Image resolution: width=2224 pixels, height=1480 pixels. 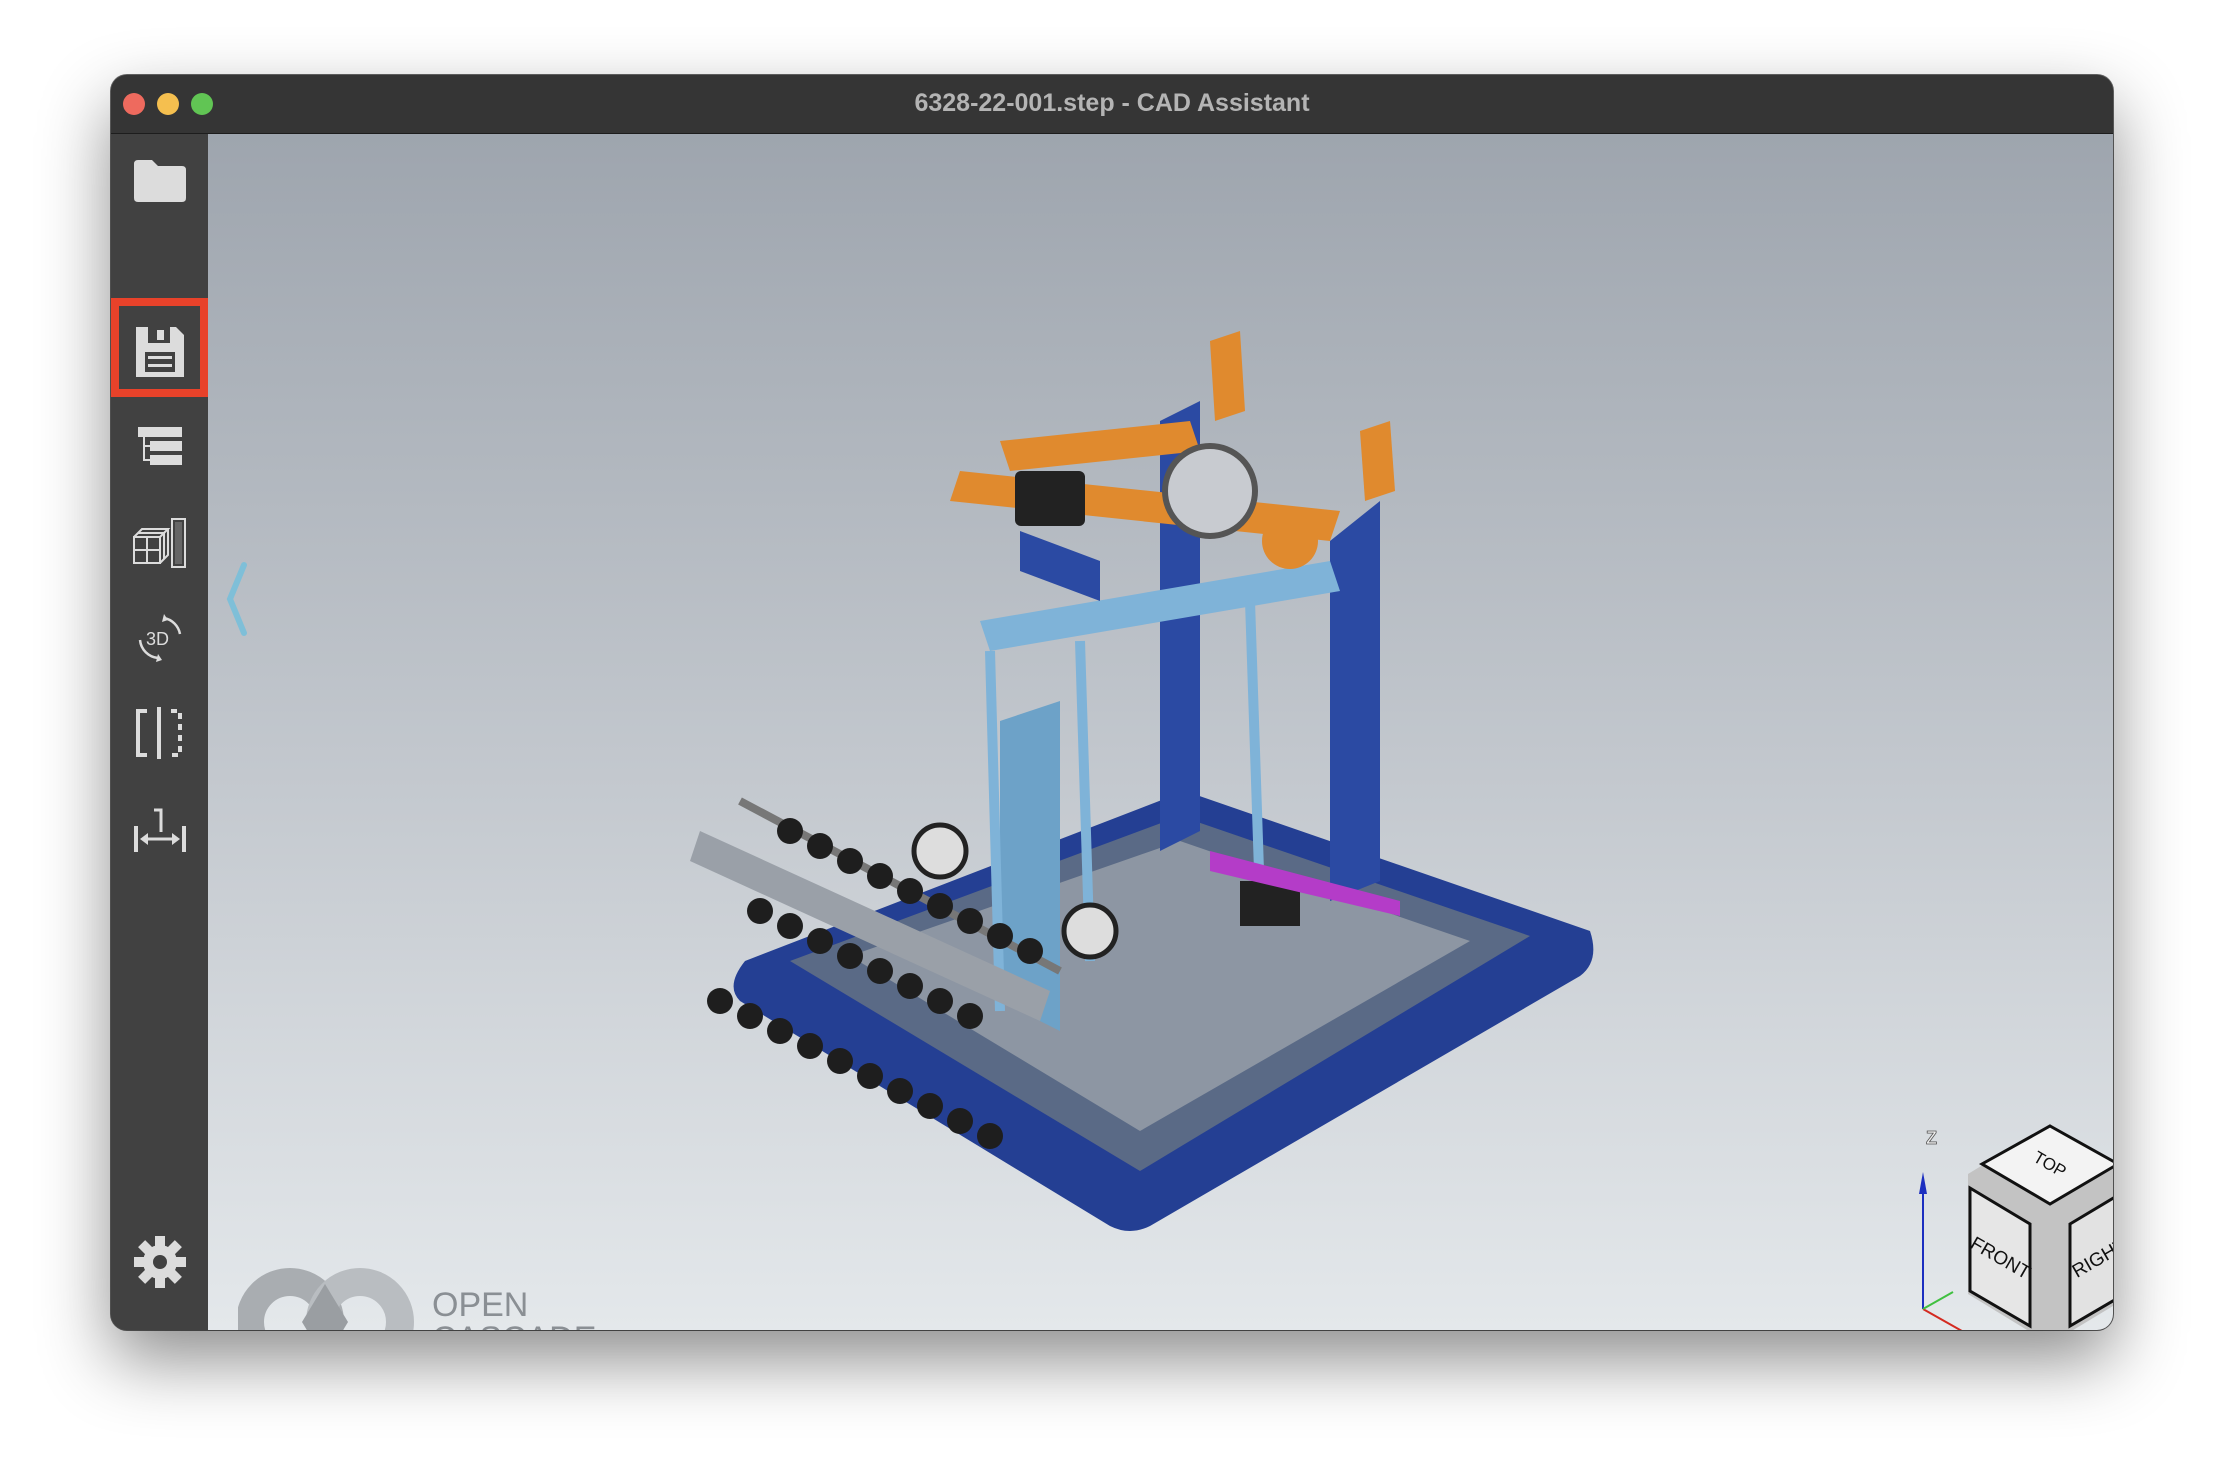 I want to click on 3d-rotate-icon: 3D, so click(x=160, y=638).